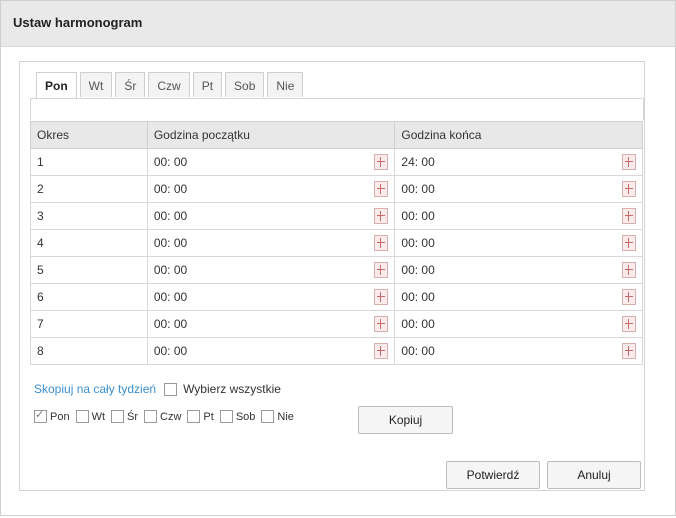 The height and width of the screenshot is (518, 676). What do you see at coordinates (245, 84) in the screenshot?
I see `tab-sob: Sob` at bounding box center [245, 84].